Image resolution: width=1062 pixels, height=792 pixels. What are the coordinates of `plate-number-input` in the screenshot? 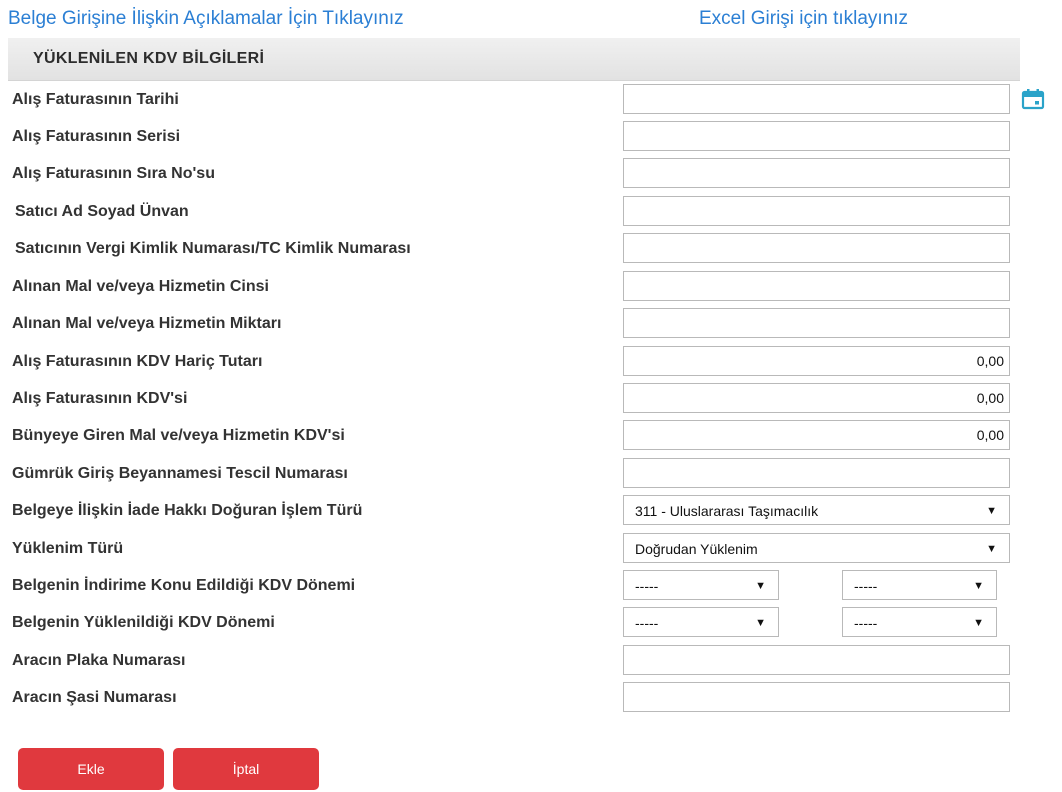 It's located at (816, 660).